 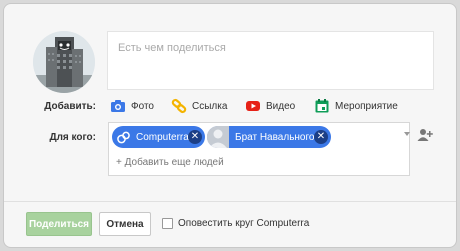 I want to click on camera-icon, so click(x=118, y=106).